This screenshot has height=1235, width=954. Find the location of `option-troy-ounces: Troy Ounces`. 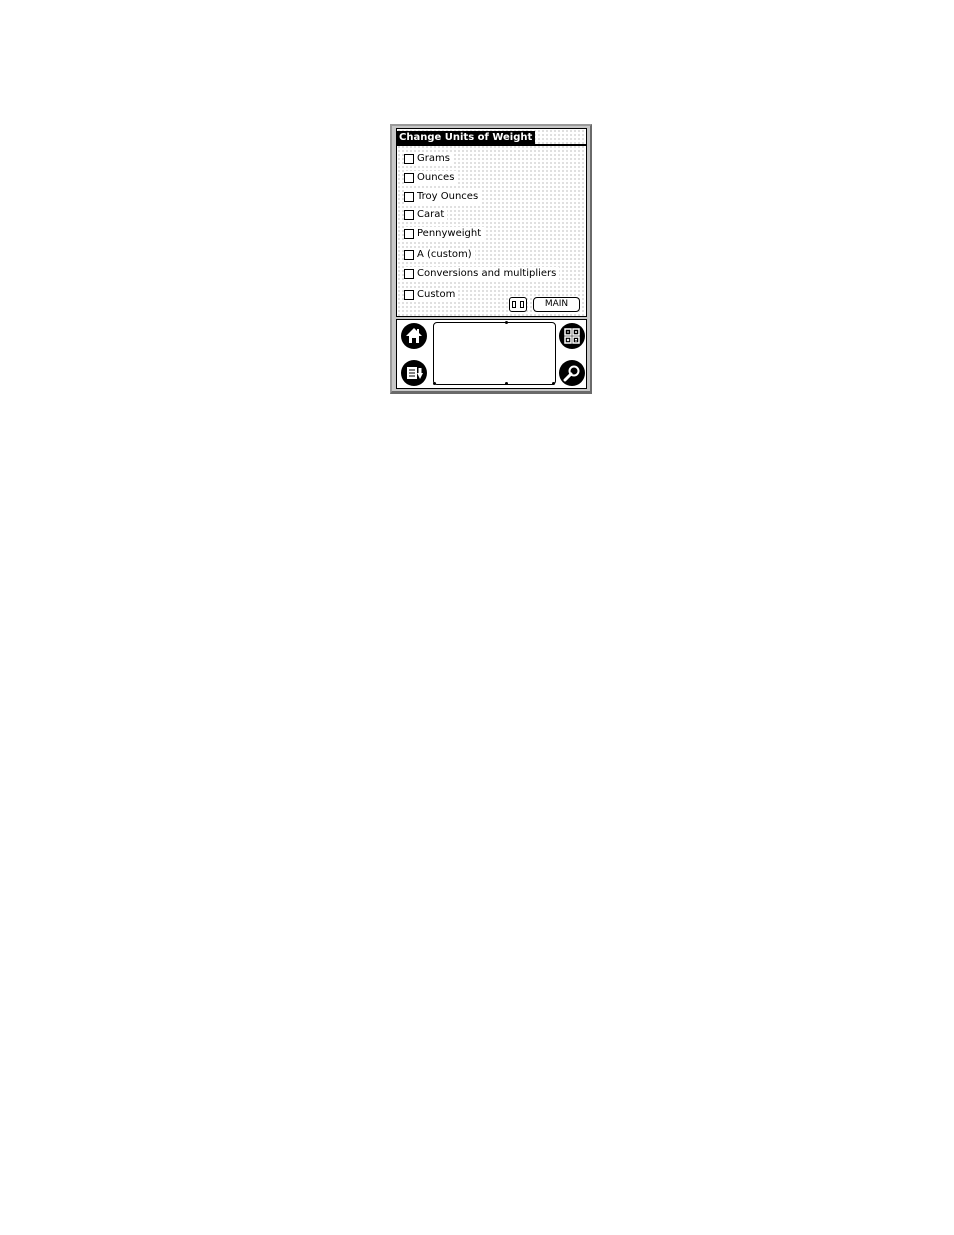

option-troy-ounces: Troy Ounces is located at coordinates (443, 197).